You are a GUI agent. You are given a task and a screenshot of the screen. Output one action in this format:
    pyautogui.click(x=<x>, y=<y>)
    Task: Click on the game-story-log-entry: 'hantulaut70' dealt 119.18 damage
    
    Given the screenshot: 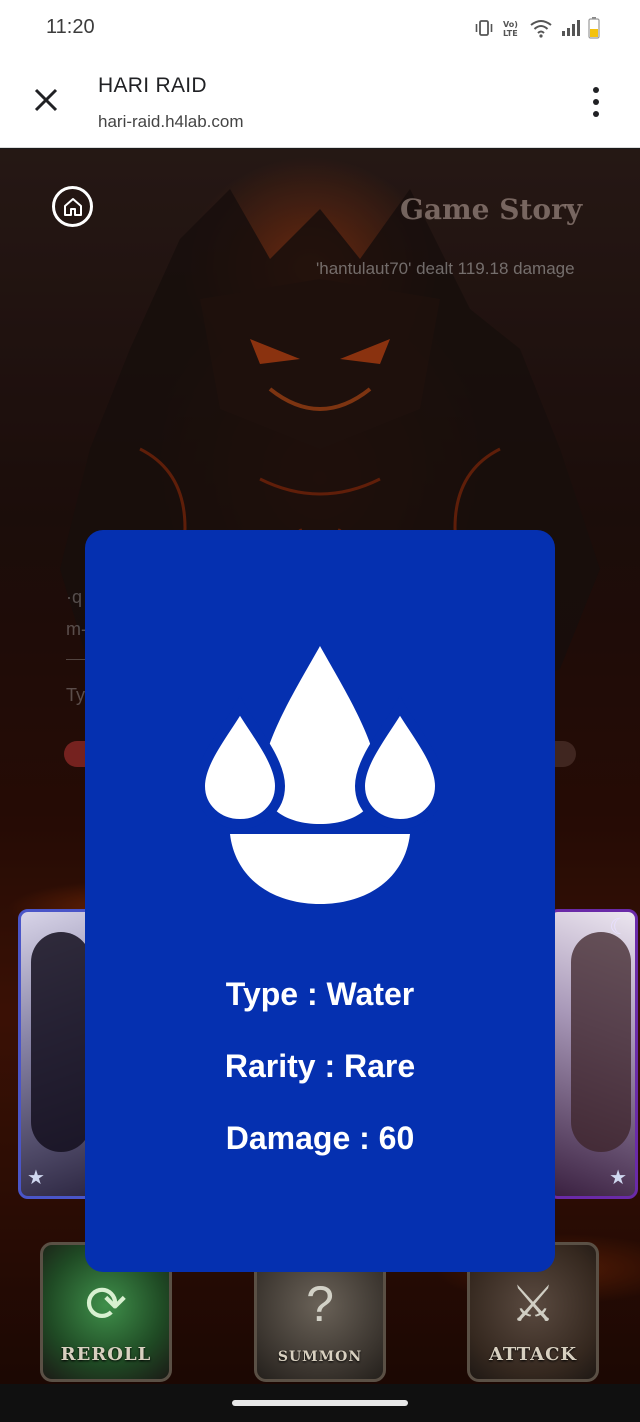 What is the action you would take?
    pyautogui.click(x=445, y=268)
    